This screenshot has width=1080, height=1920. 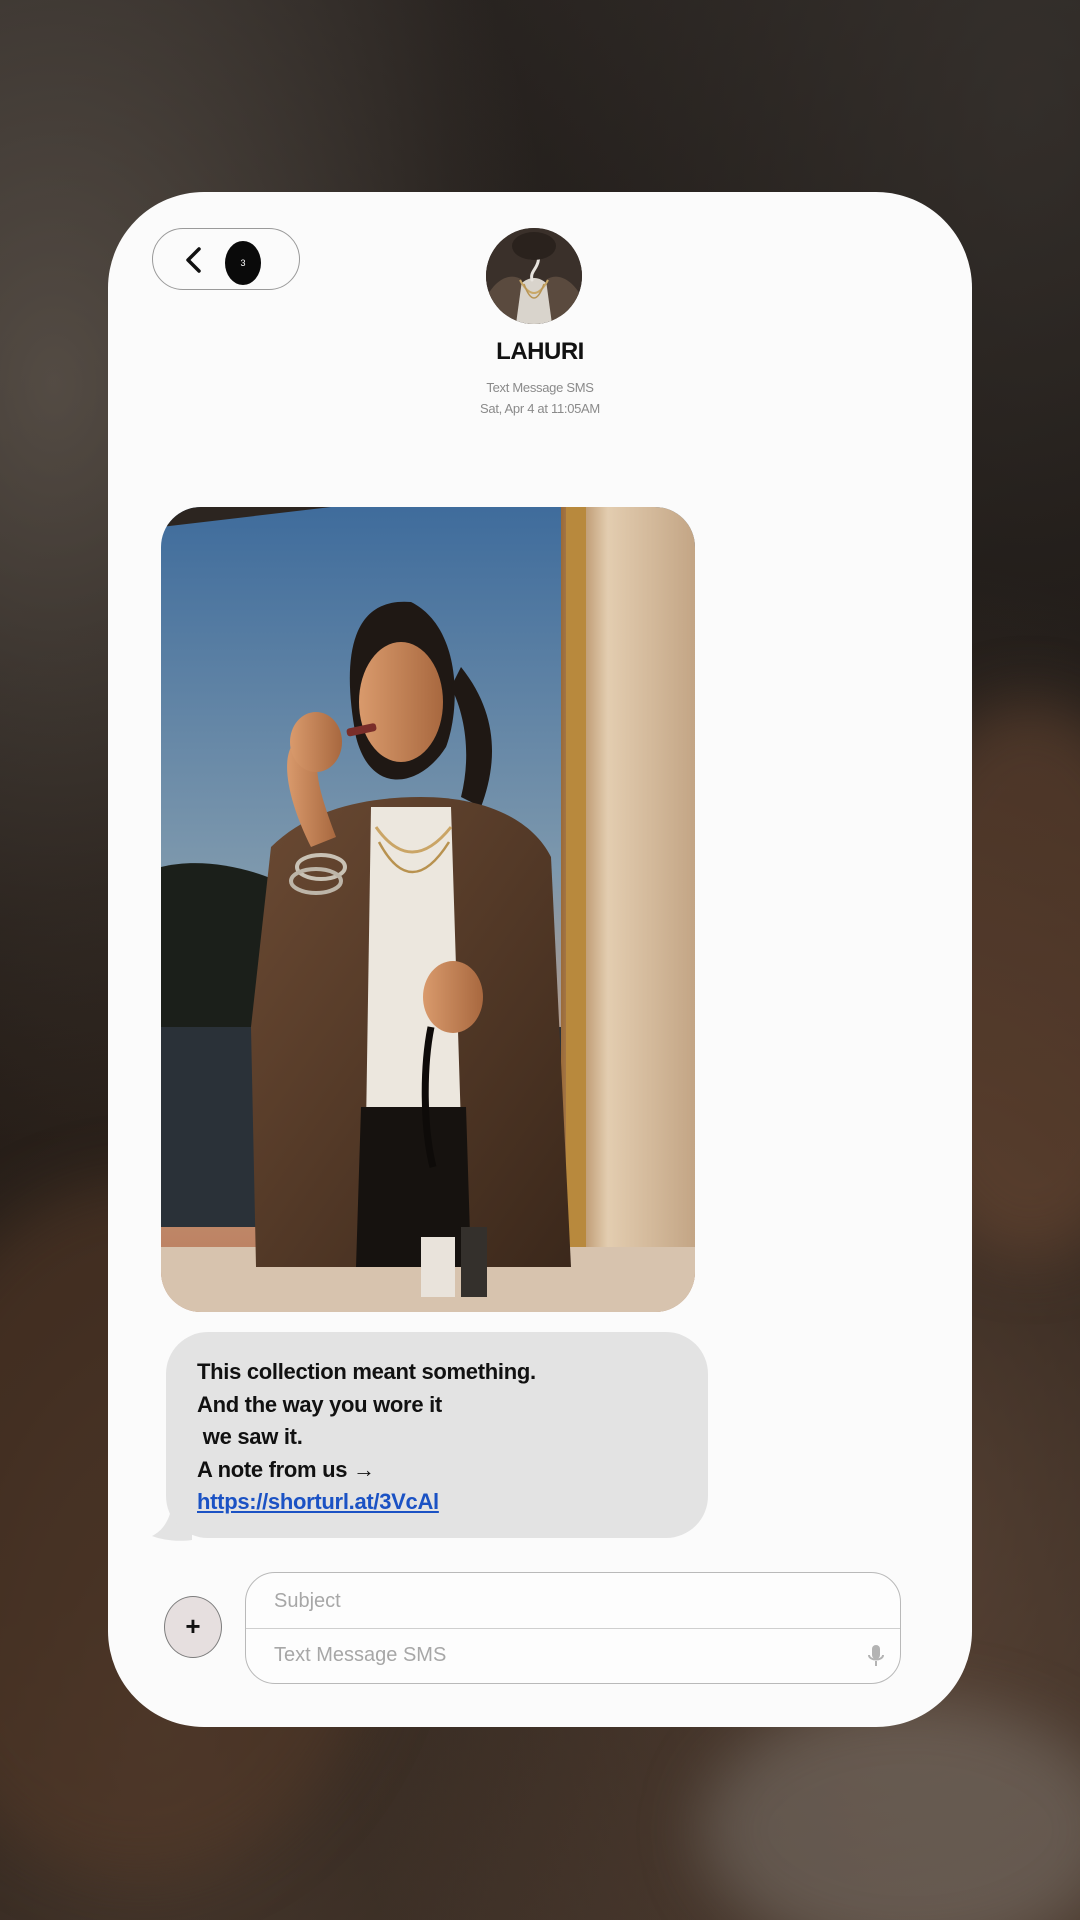 I want to click on subject-input, so click(x=554, y=1601).